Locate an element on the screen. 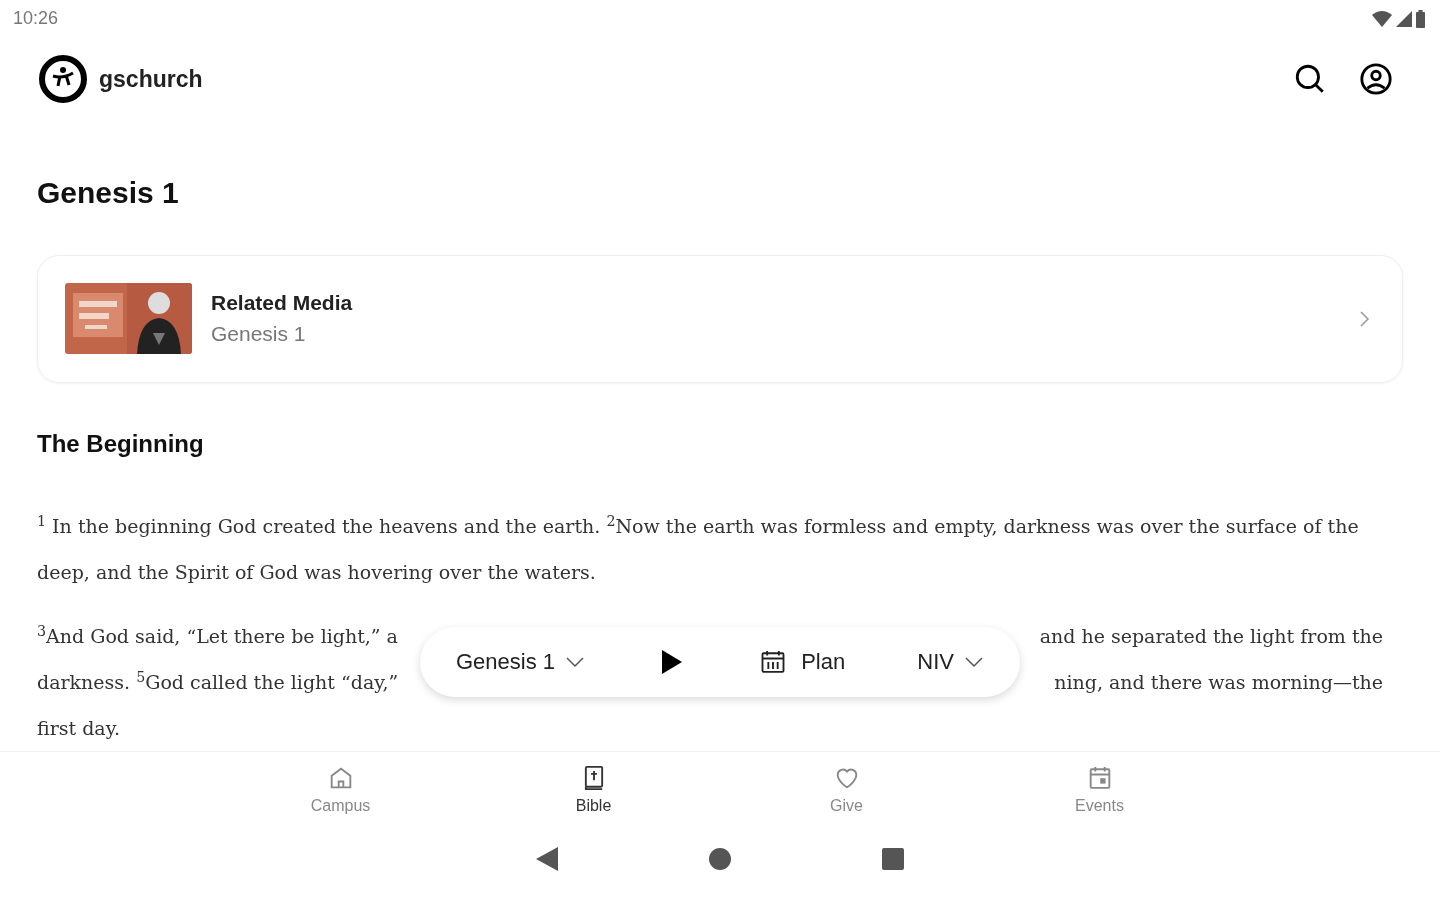 This screenshot has height=900, width=1440. related-media-card: Related Media Genesis 1 is located at coordinates (720, 318).